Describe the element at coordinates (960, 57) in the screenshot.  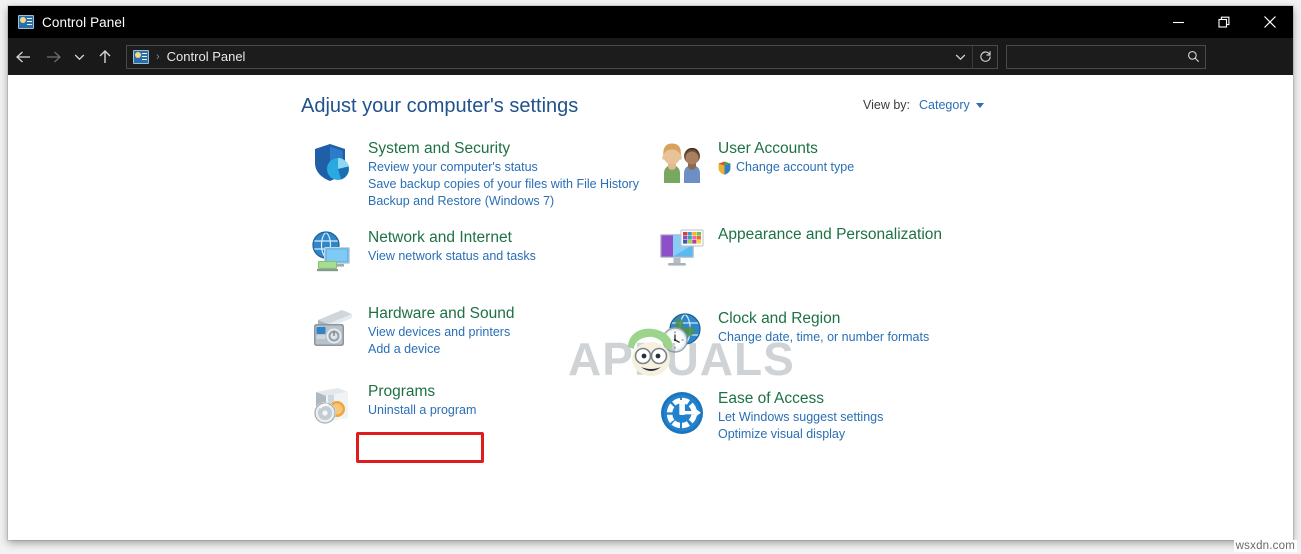
I see `address-history-chevron-icon` at that location.